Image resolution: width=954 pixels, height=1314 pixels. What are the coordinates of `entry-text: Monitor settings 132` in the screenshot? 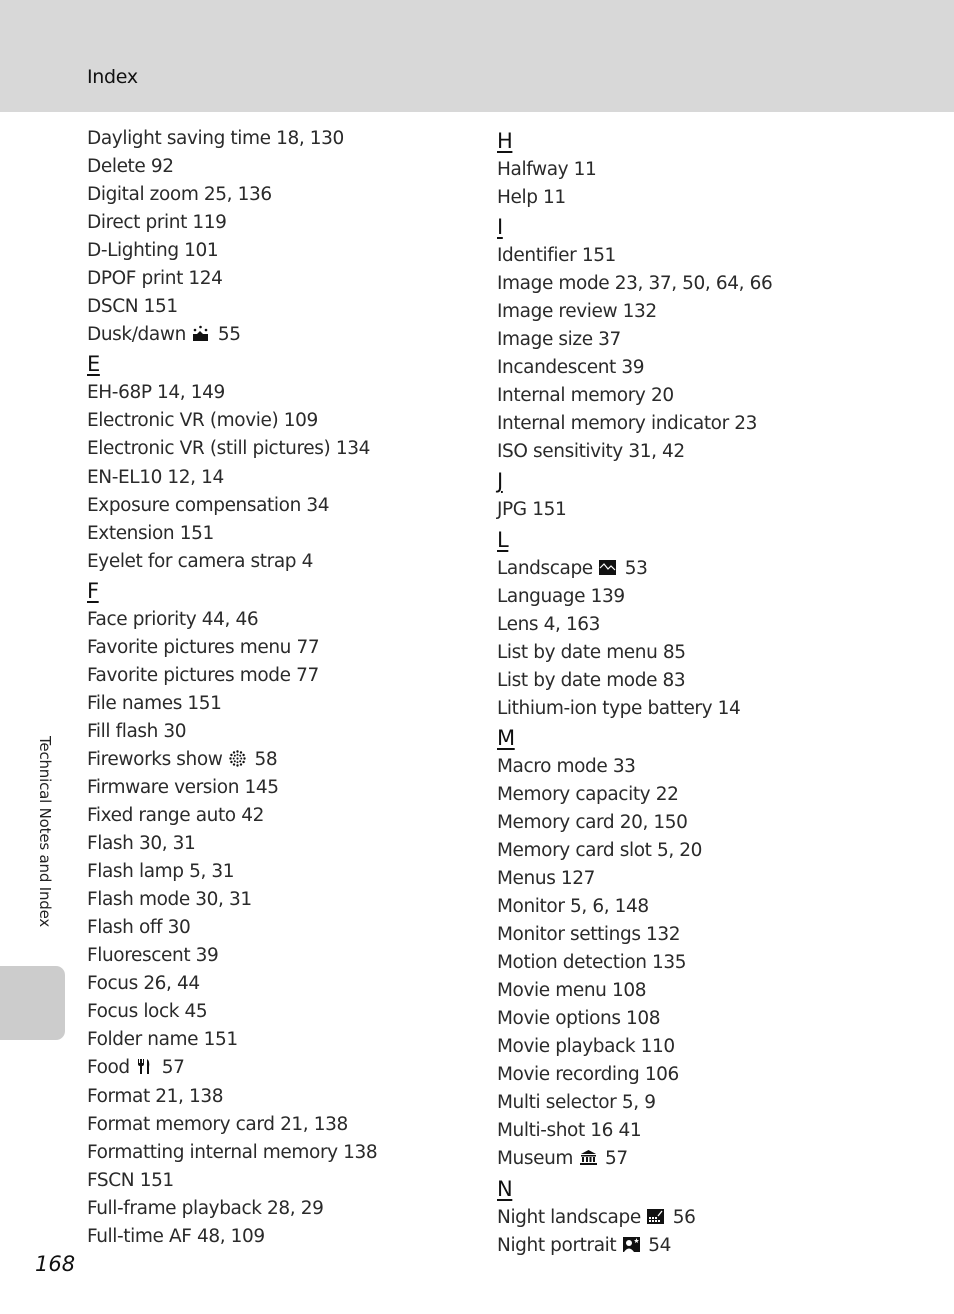 It's located at (589, 935).